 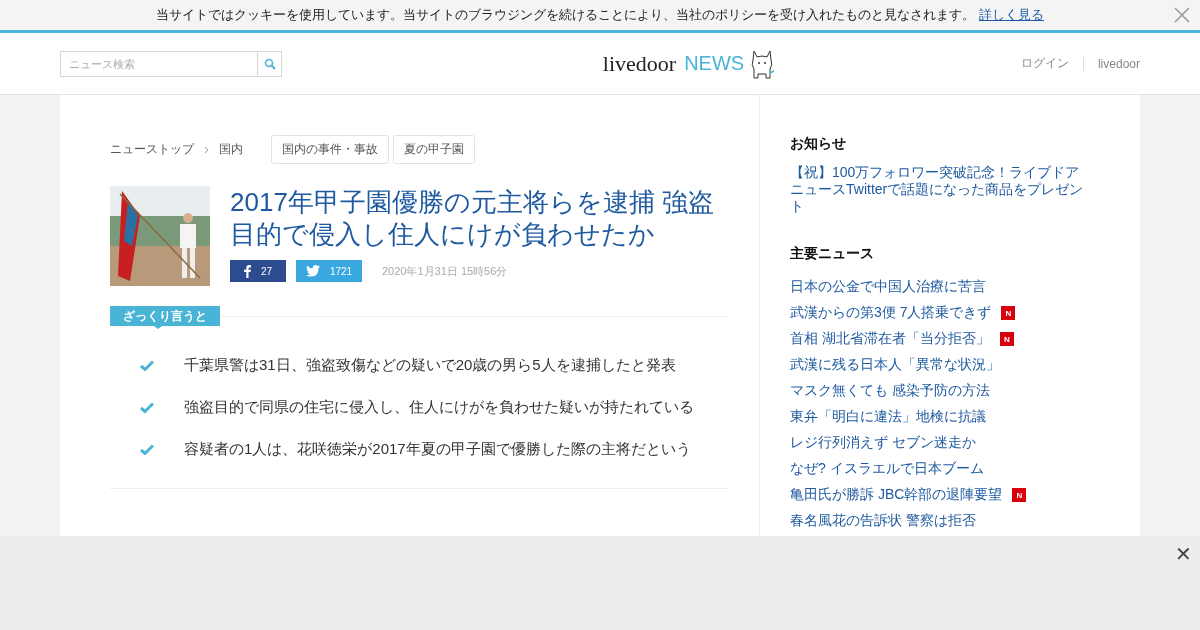 I want to click on section-title: 主要ニュース, so click(x=832, y=254).